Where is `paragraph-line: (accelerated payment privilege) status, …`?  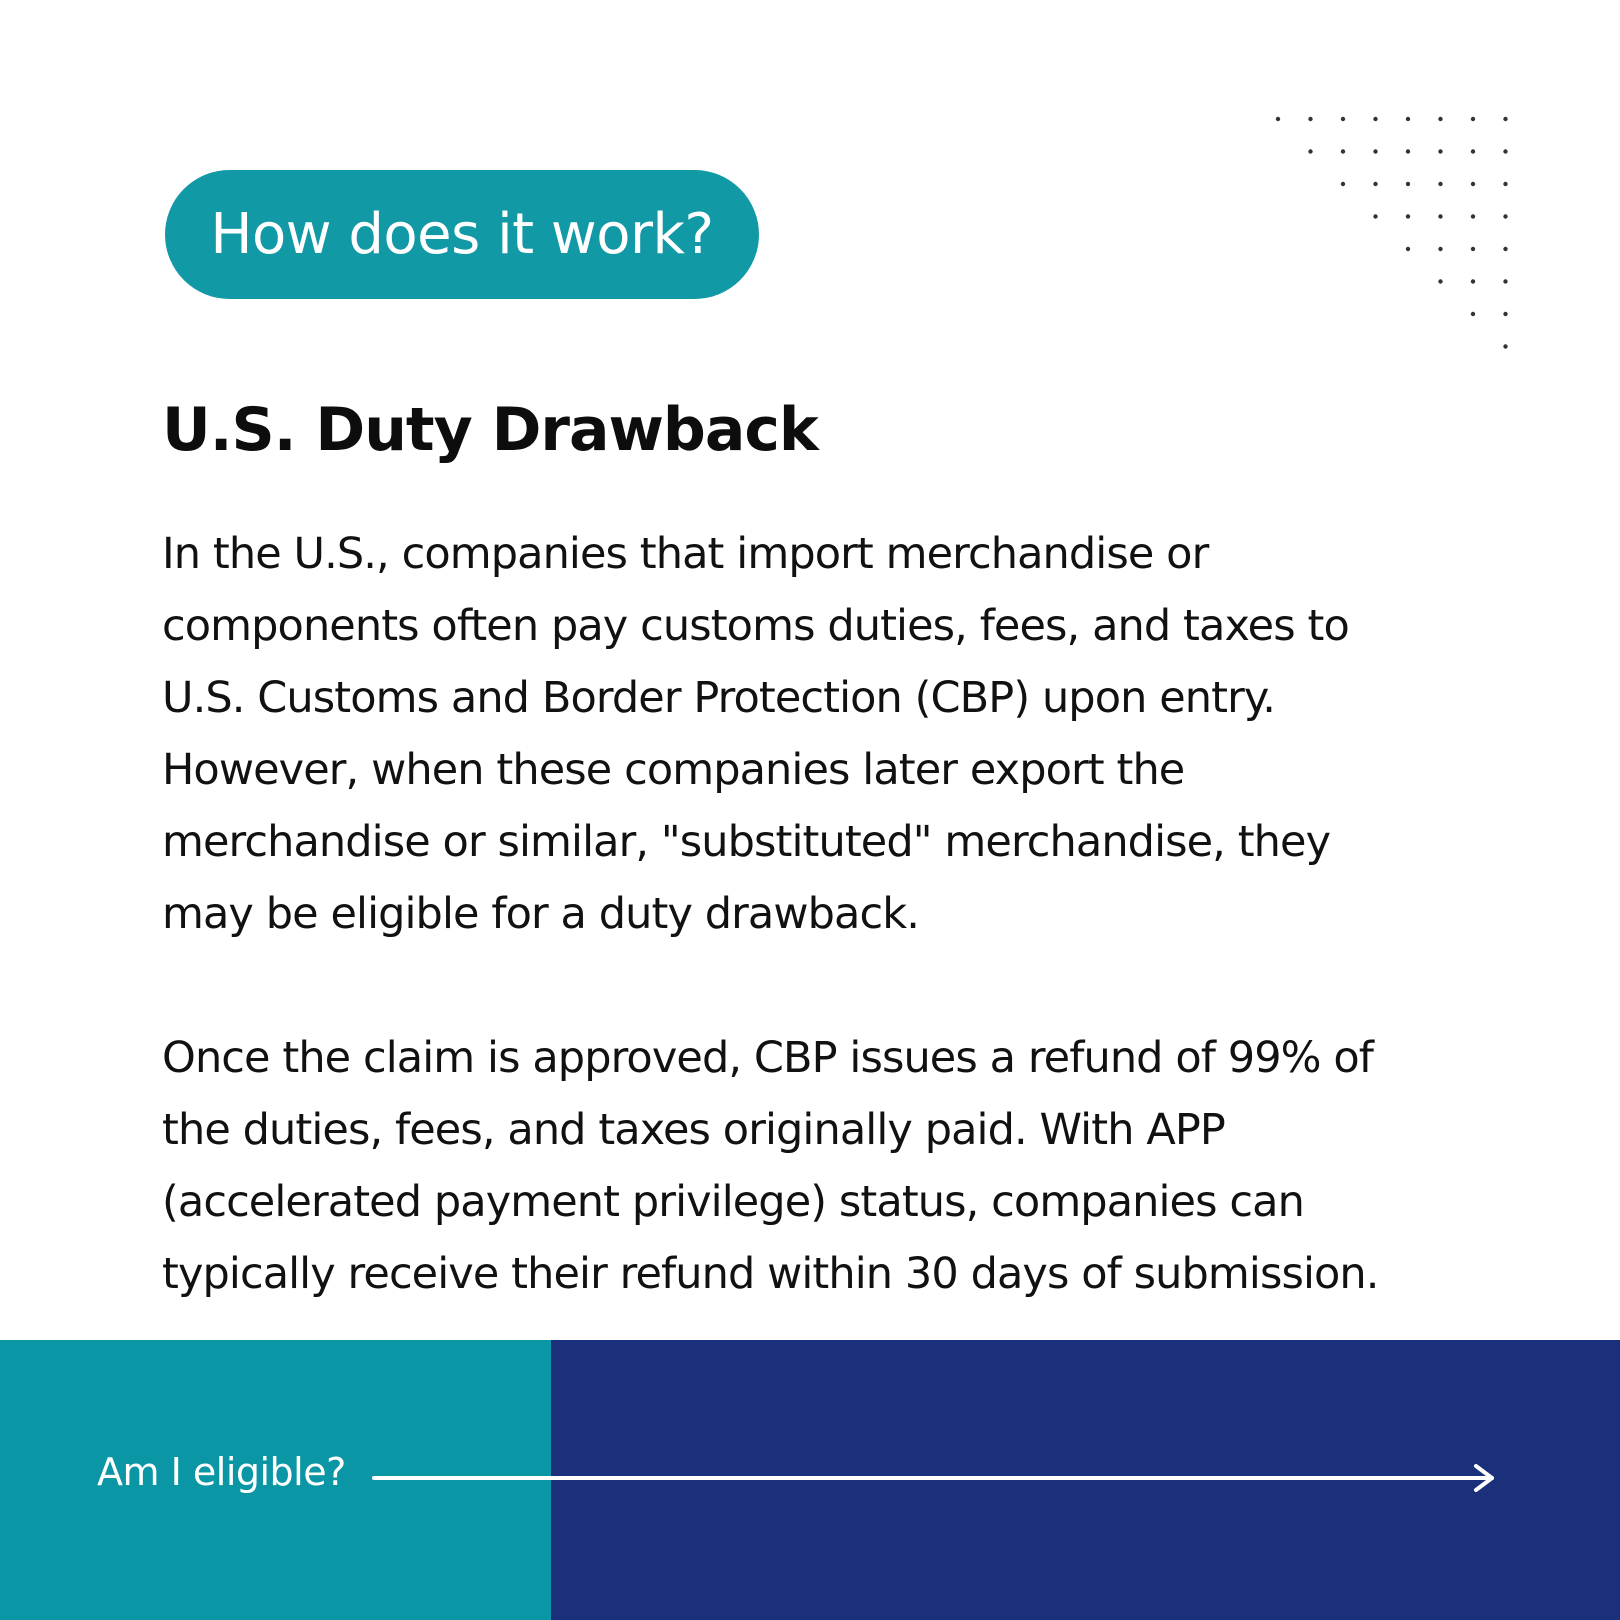 paragraph-line: (accelerated payment privilege) status, … is located at coordinates (733, 1202).